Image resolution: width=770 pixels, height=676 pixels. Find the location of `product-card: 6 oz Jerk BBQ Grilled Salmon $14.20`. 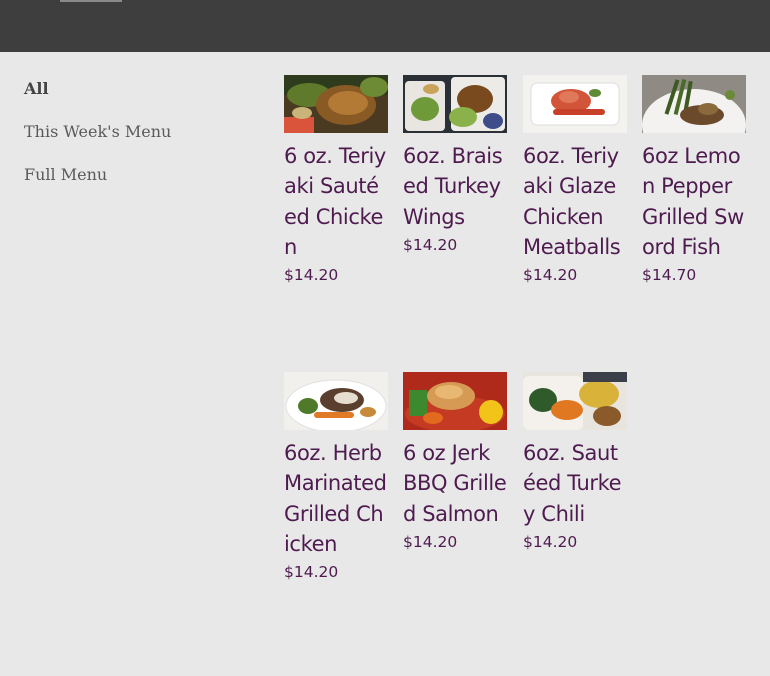

product-card: 6 oz Jerk BBQ Grilled Salmon $14.20 is located at coordinates (455, 462).